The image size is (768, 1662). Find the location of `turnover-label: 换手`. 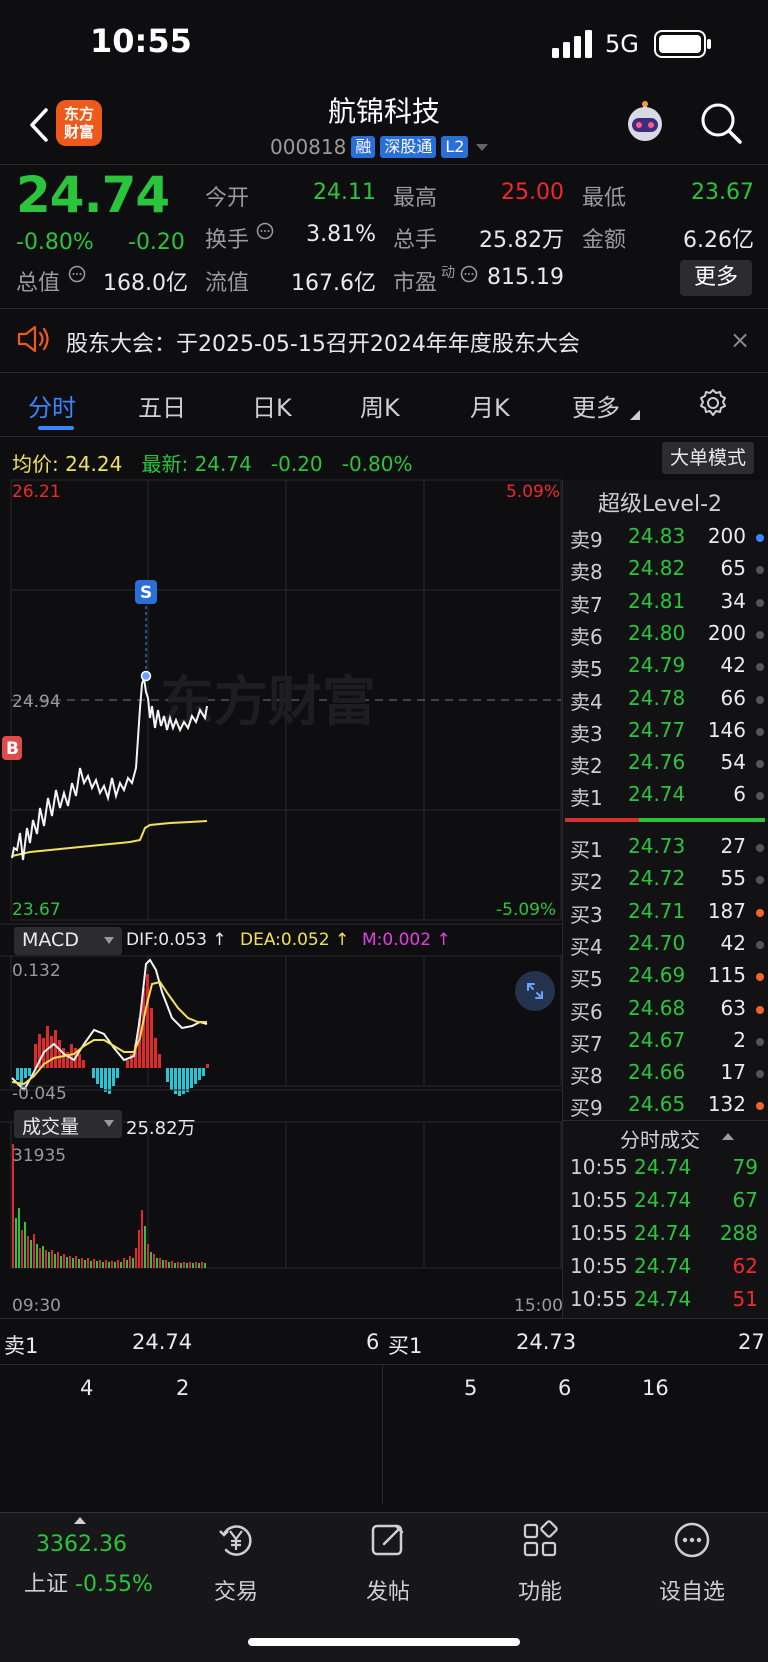

turnover-label: 换手 is located at coordinates (227, 240).